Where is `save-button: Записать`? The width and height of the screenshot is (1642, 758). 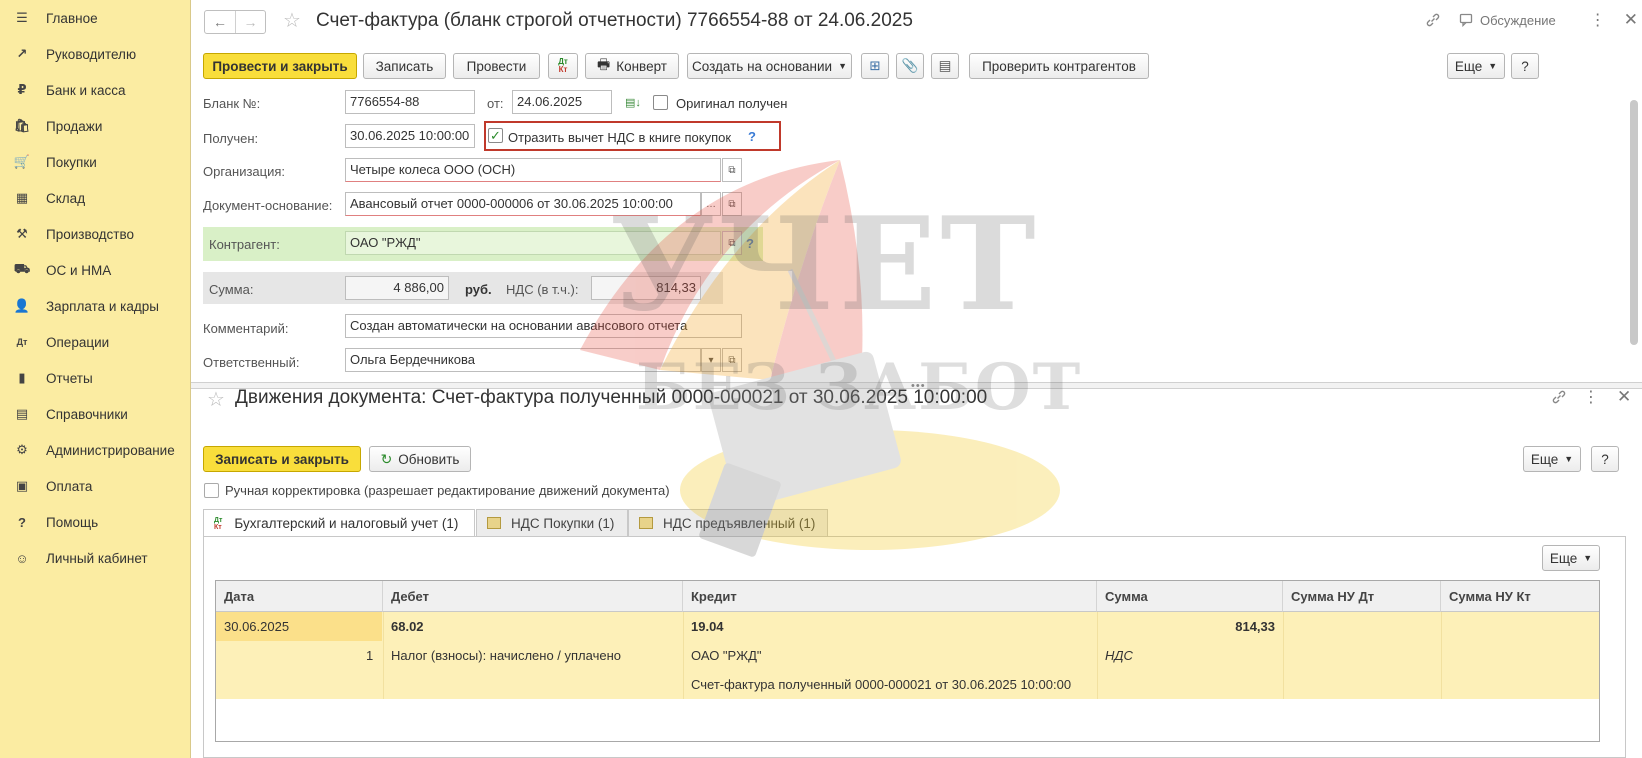 save-button: Записать is located at coordinates (404, 66).